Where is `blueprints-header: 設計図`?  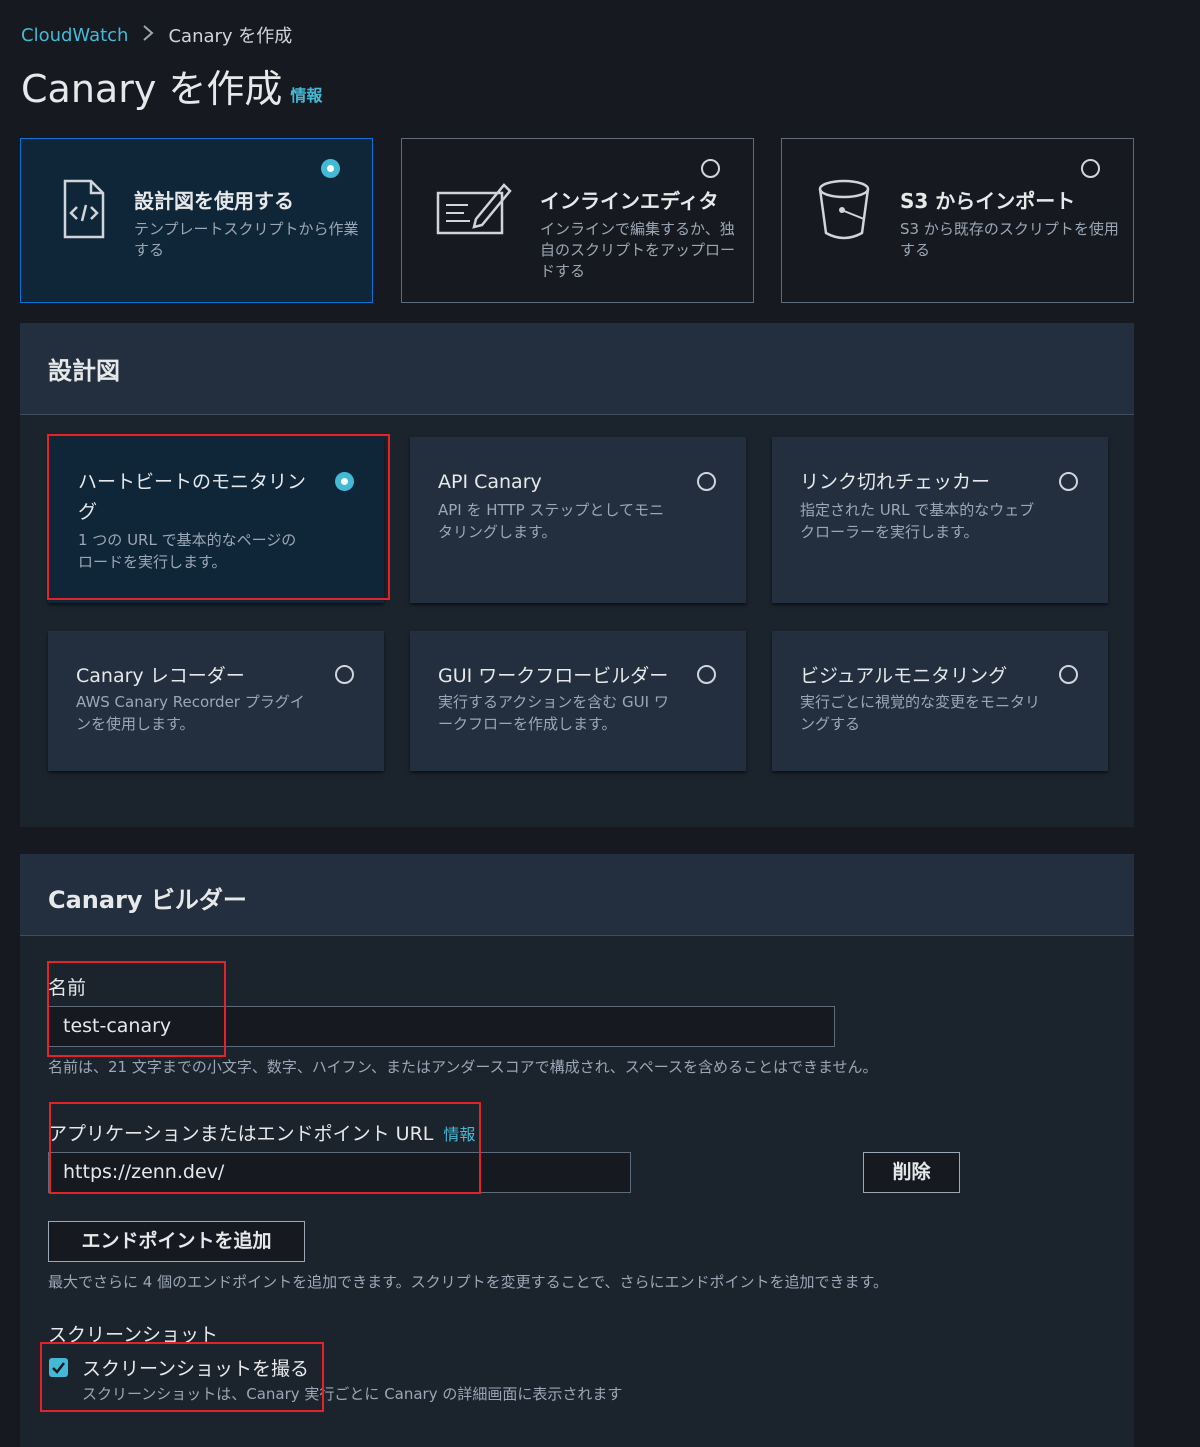 blueprints-header: 設計図 is located at coordinates (577, 369).